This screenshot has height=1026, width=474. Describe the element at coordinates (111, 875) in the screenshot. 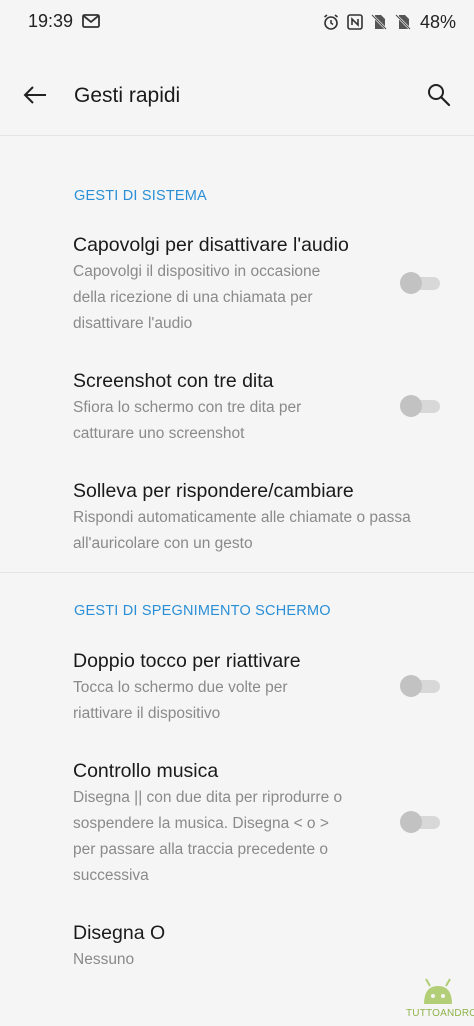

I see `pref-summary-line: successiva` at that location.